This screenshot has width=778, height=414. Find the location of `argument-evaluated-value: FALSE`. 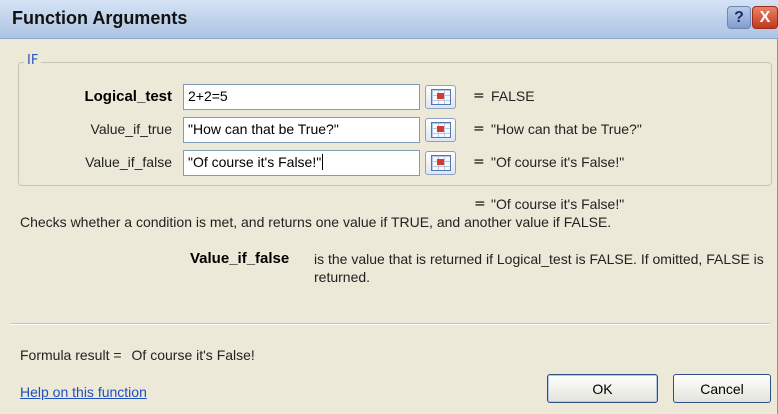

argument-evaluated-value: FALSE is located at coordinates (513, 96).